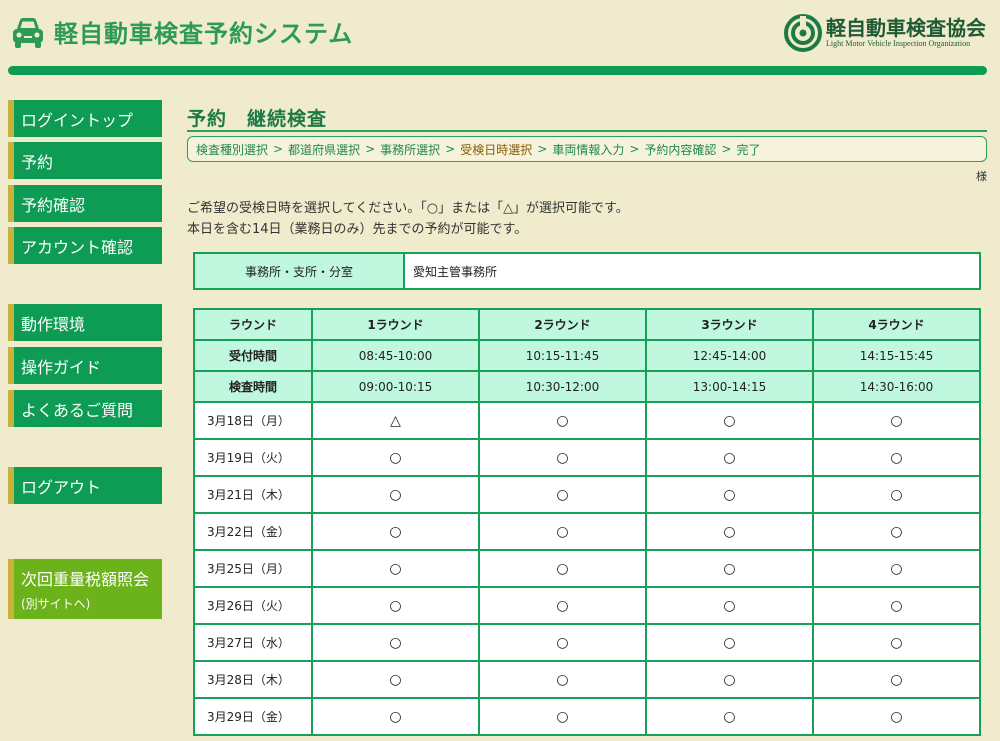  What do you see at coordinates (357, 229) in the screenshot?
I see `instruction-line: 本日を含む14日（業務日のみ）先までの予約が可能です。` at bounding box center [357, 229].